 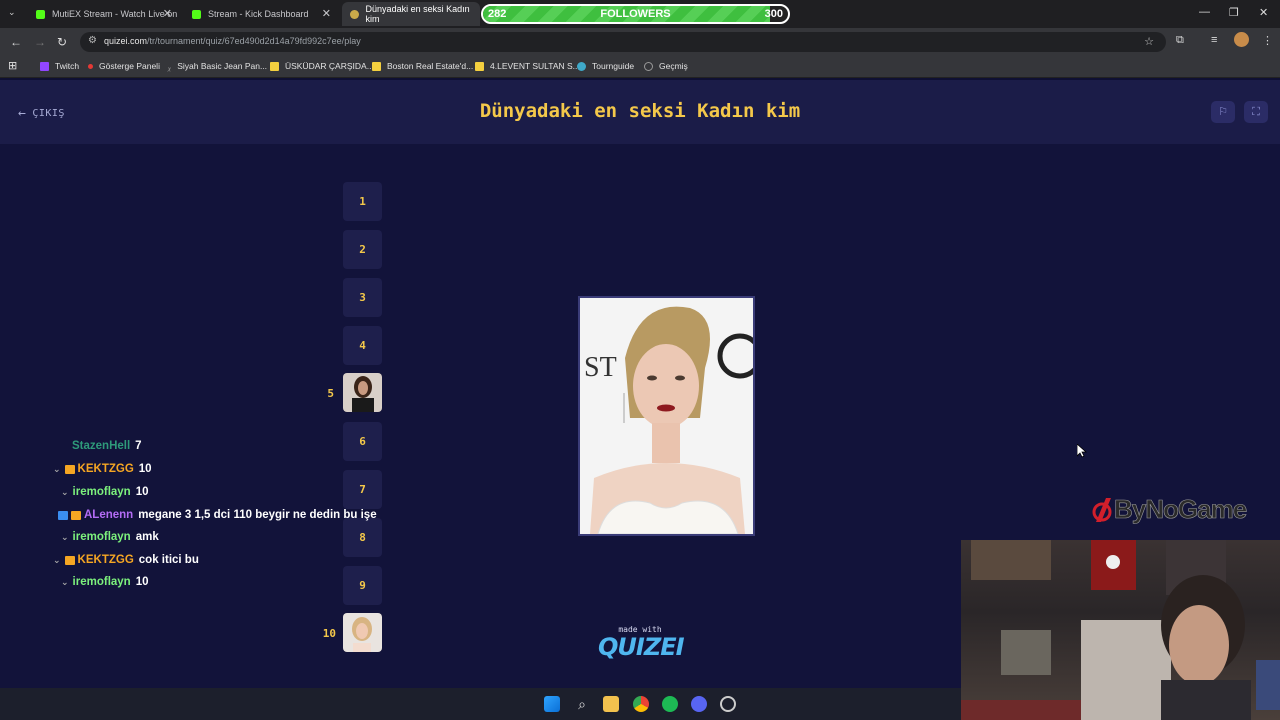 What do you see at coordinates (101, 446) in the screenshot?
I see `chat-user: StazenHell` at bounding box center [101, 446].